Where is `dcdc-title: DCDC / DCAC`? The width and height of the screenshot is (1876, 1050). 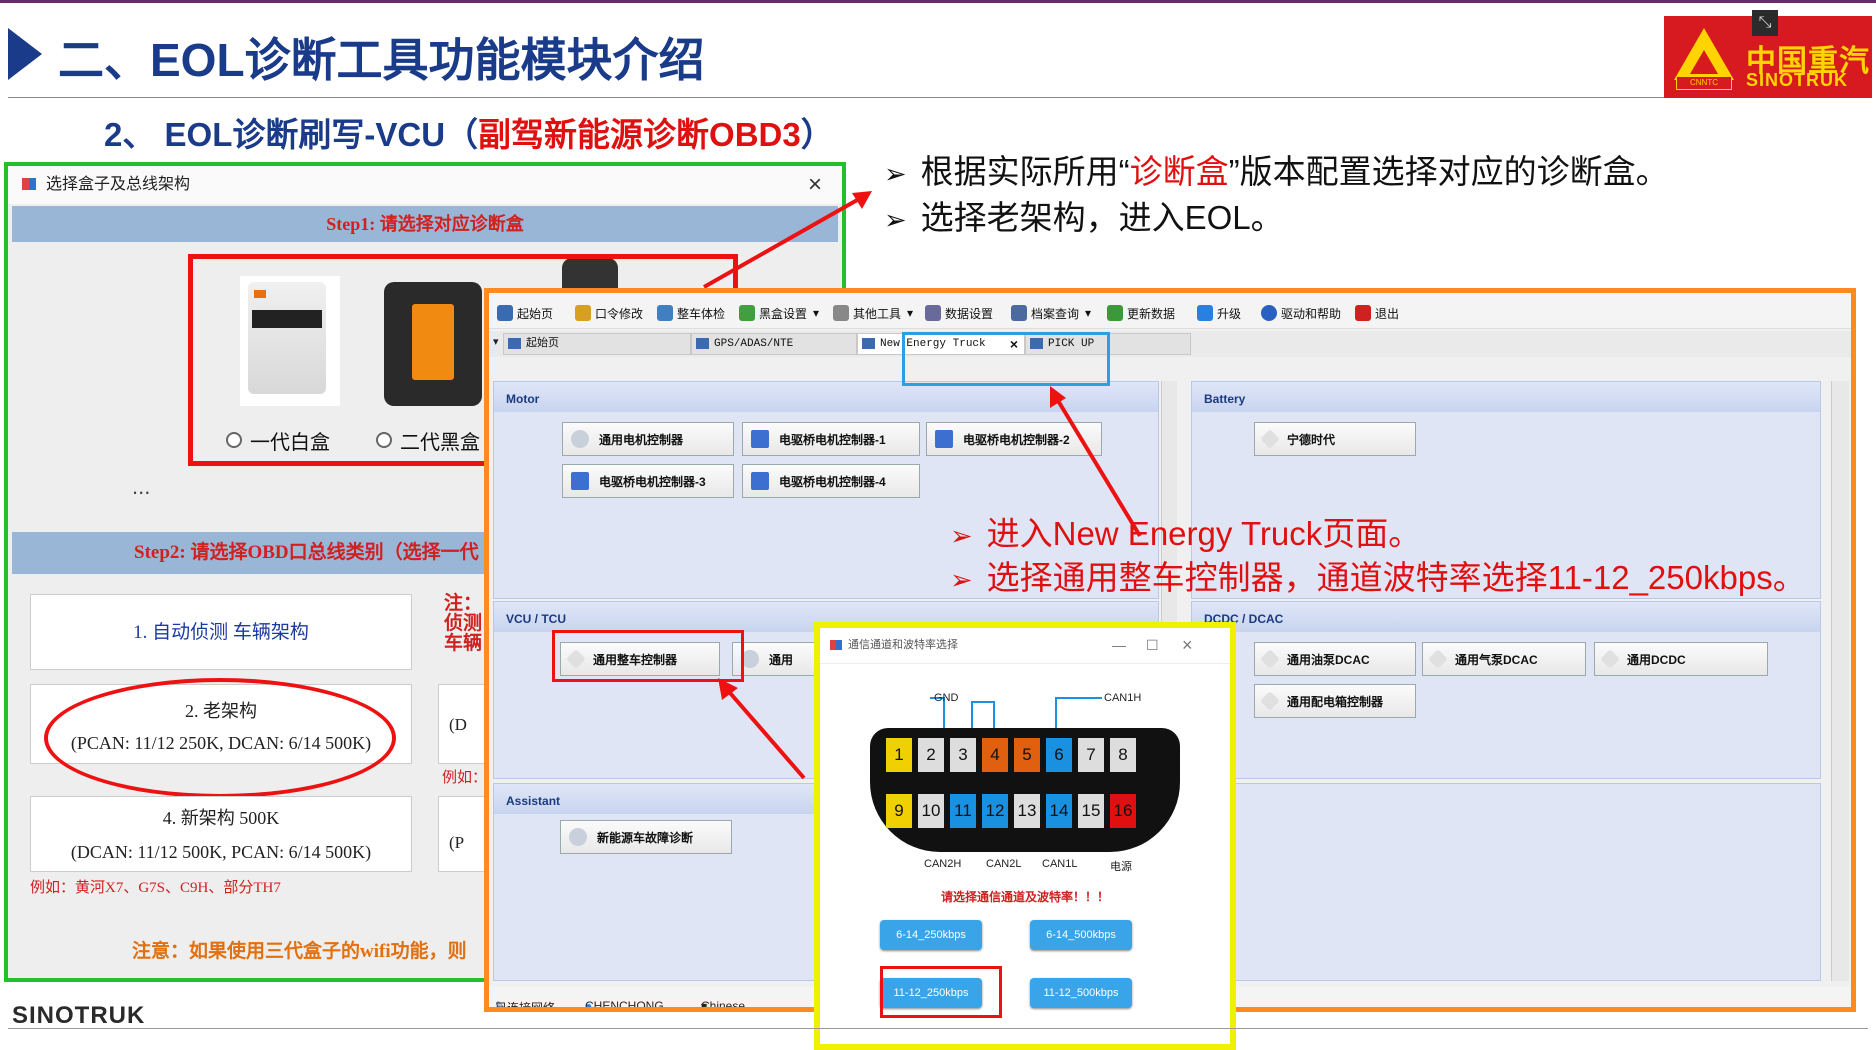 dcdc-title: DCDC / DCAC is located at coordinates (1506, 617).